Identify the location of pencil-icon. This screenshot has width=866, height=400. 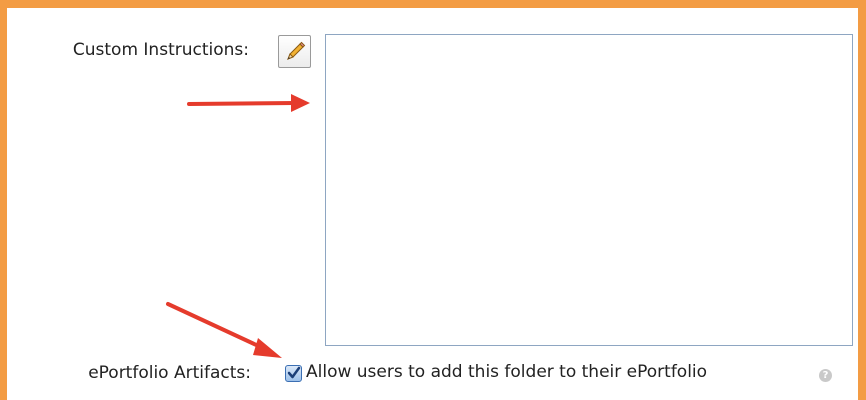
(296, 50).